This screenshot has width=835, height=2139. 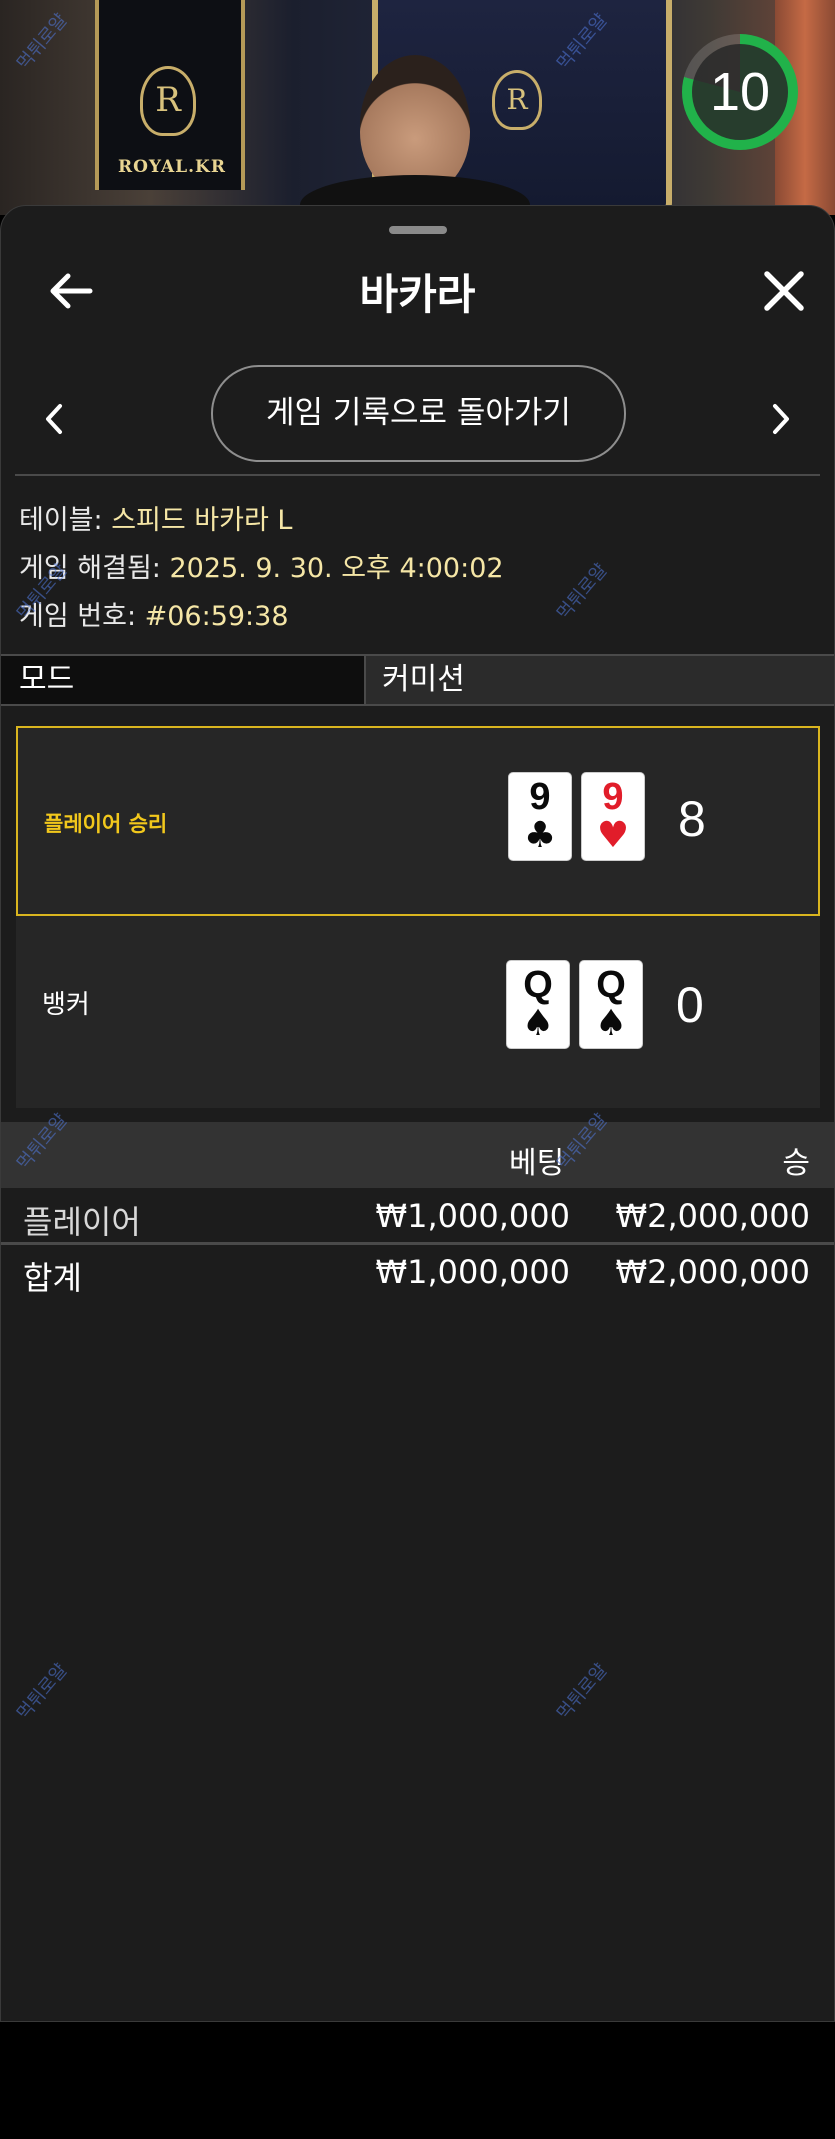 I want to click on bet-table-header: 베팅 승, so click(x=417, y=1155).